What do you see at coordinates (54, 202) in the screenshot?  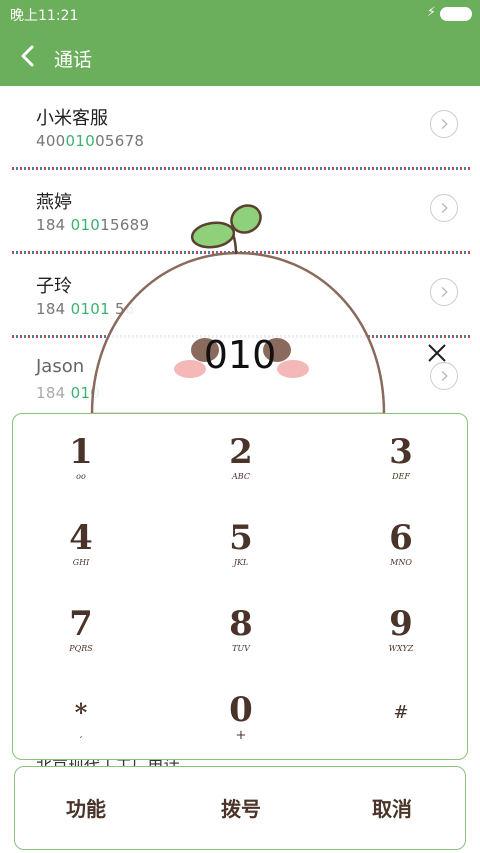 I see `contact-name: 燕婷` at bounding box center [54, 202].